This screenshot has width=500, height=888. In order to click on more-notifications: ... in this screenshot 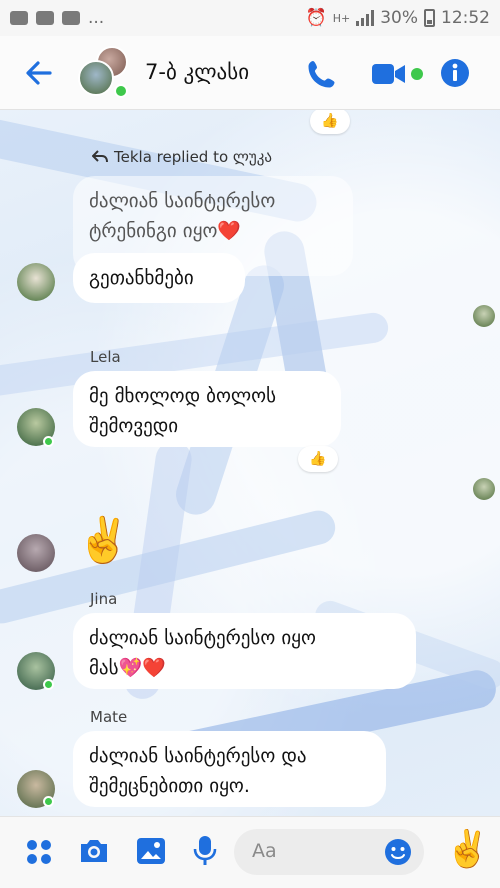, I will do `click(96, 18)`.